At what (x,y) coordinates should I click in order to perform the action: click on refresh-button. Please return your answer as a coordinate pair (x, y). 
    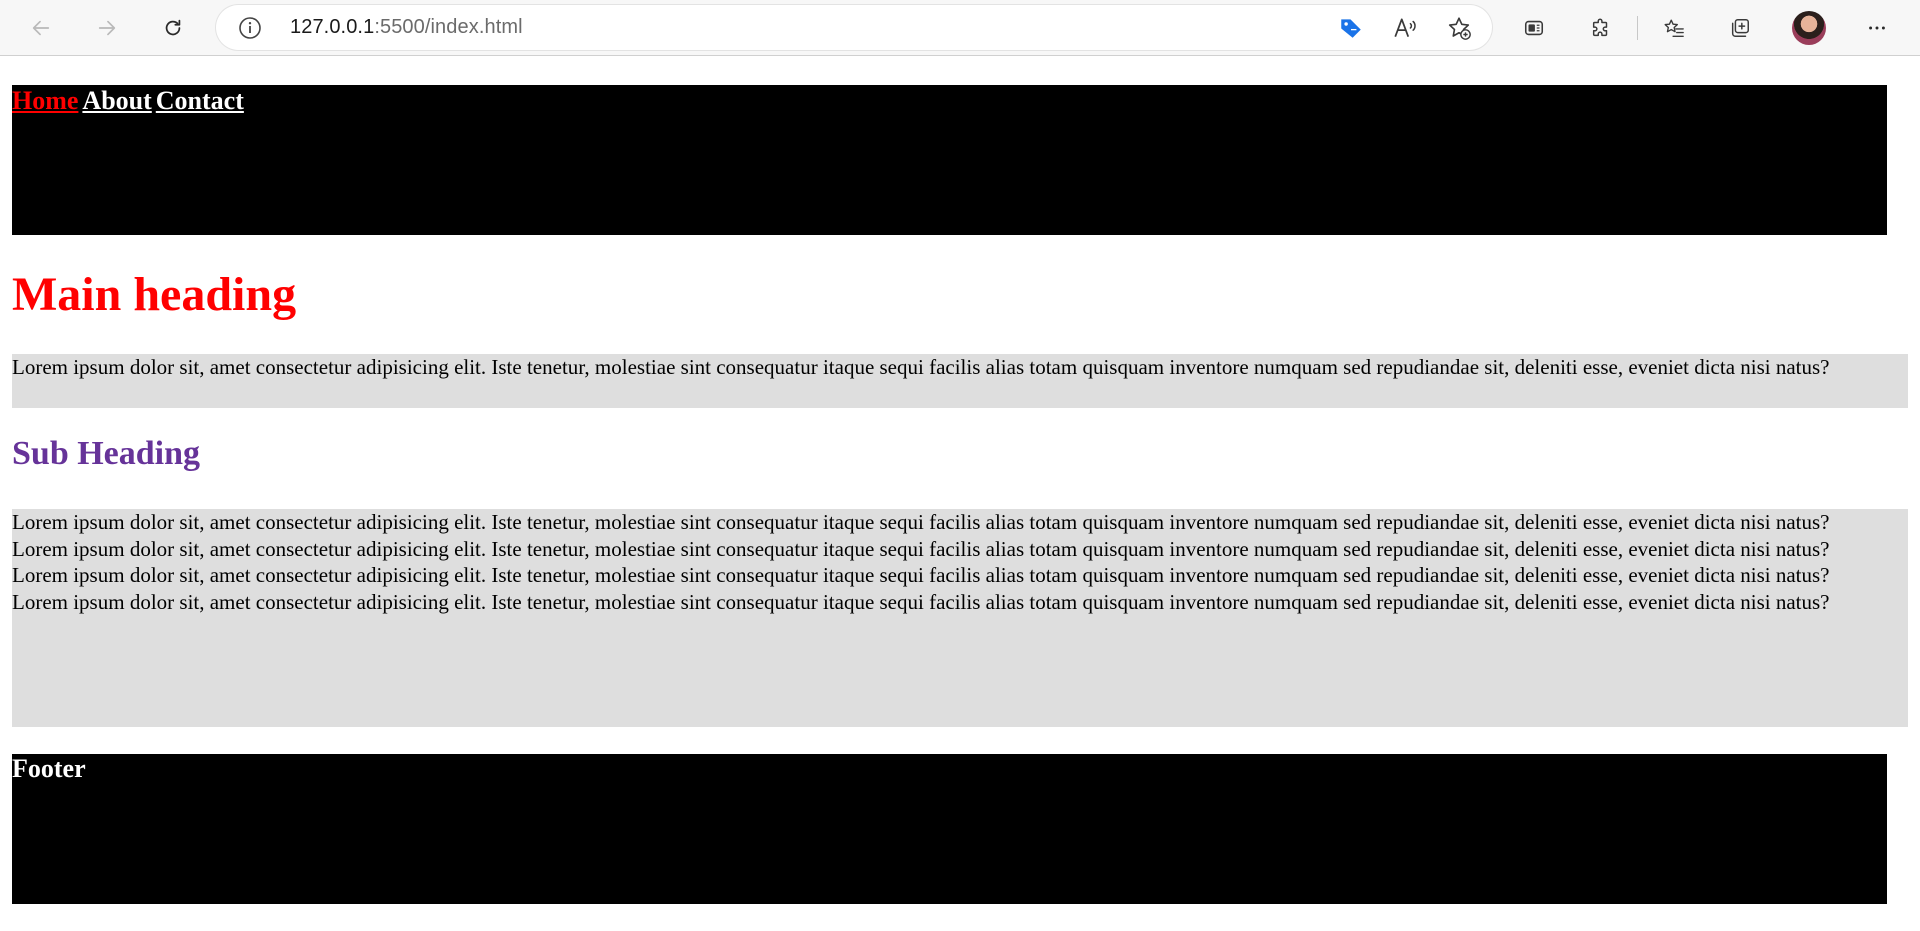
    Looking at the image, I should click on (173, 28).